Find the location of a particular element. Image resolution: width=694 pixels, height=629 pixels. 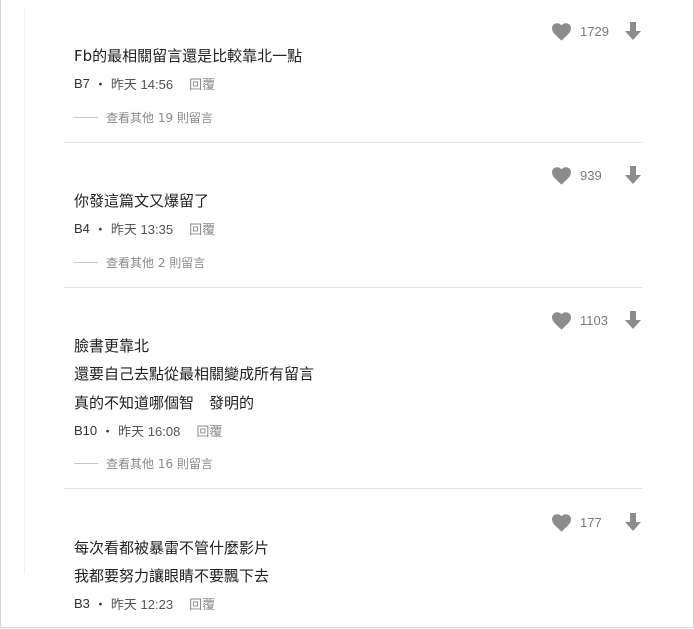

like-count: 939 is located at coordinates (591, 175).